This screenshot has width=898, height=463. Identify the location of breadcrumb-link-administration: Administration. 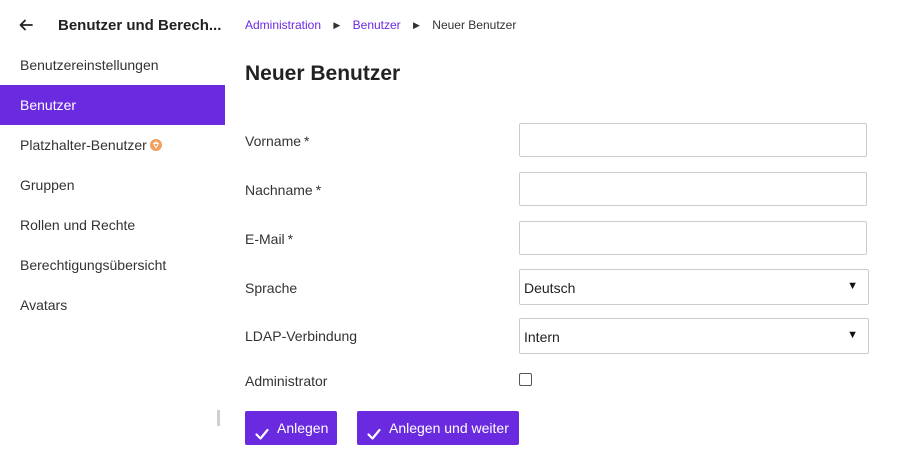
(283, 25).